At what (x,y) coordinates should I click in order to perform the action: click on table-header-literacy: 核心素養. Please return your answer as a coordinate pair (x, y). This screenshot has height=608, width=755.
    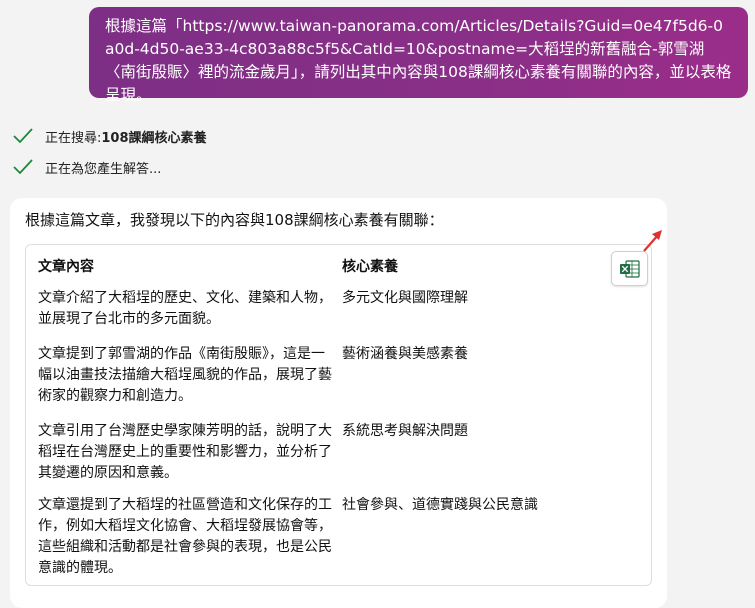
    Looking at the image, I should click on (370, 267).